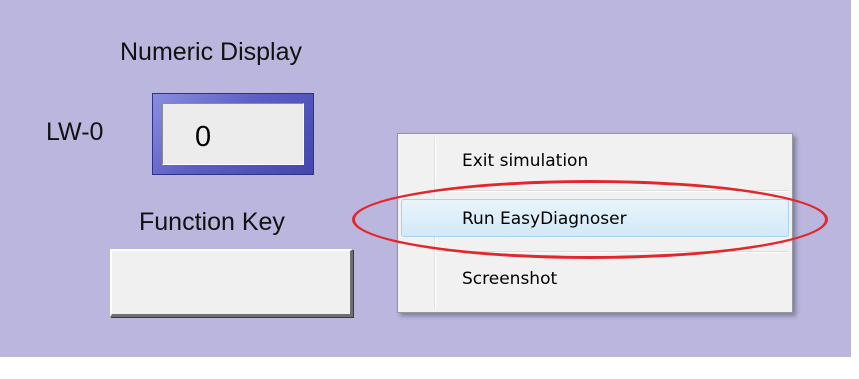 The image size is (859, 379). What do you see at coordinates (510, 279) in the screenshot?
I see `menu-item-label: Screenshot` at bounding box center [510, 279].